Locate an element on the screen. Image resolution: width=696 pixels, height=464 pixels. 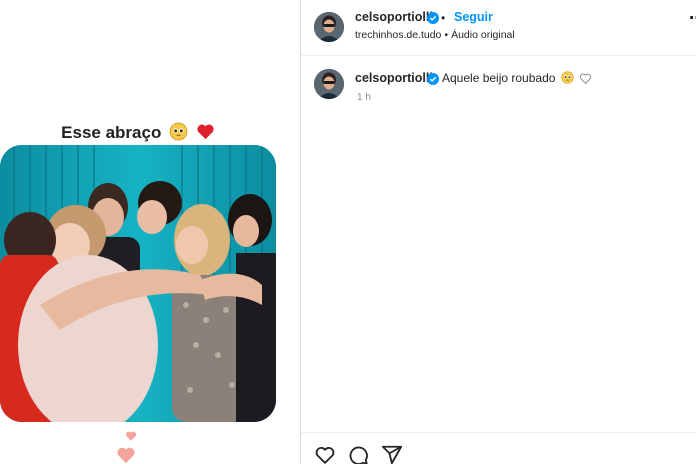
comment-body: Aquele beijo roubado is located at coordinates (499, 78).